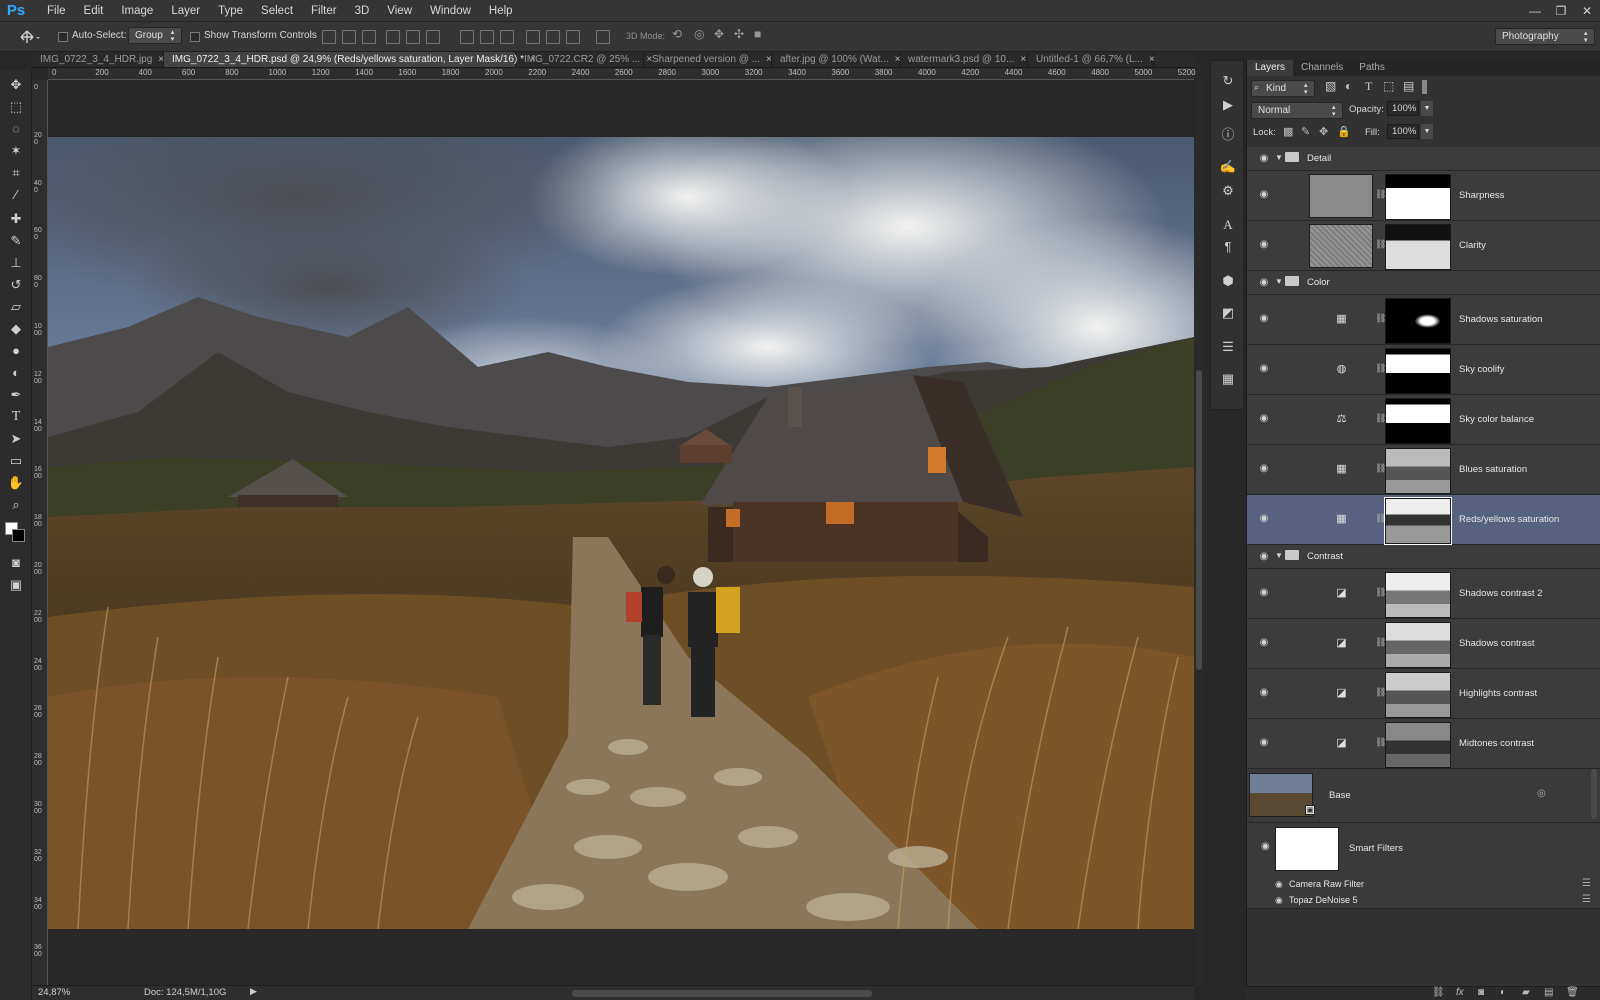  What do you see at coordinates (1572, 992) in the screenshot?
I see `trash-icon: 🗑` at bounding box center [1572, 992].